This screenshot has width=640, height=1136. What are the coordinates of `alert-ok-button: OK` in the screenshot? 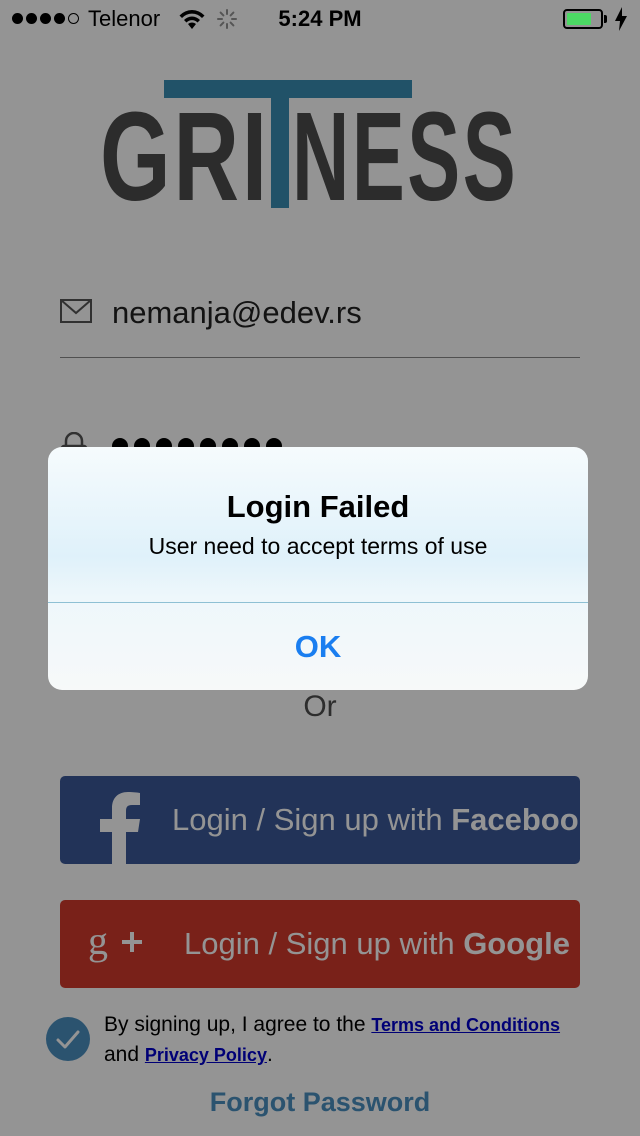 It's located at (318, 646).